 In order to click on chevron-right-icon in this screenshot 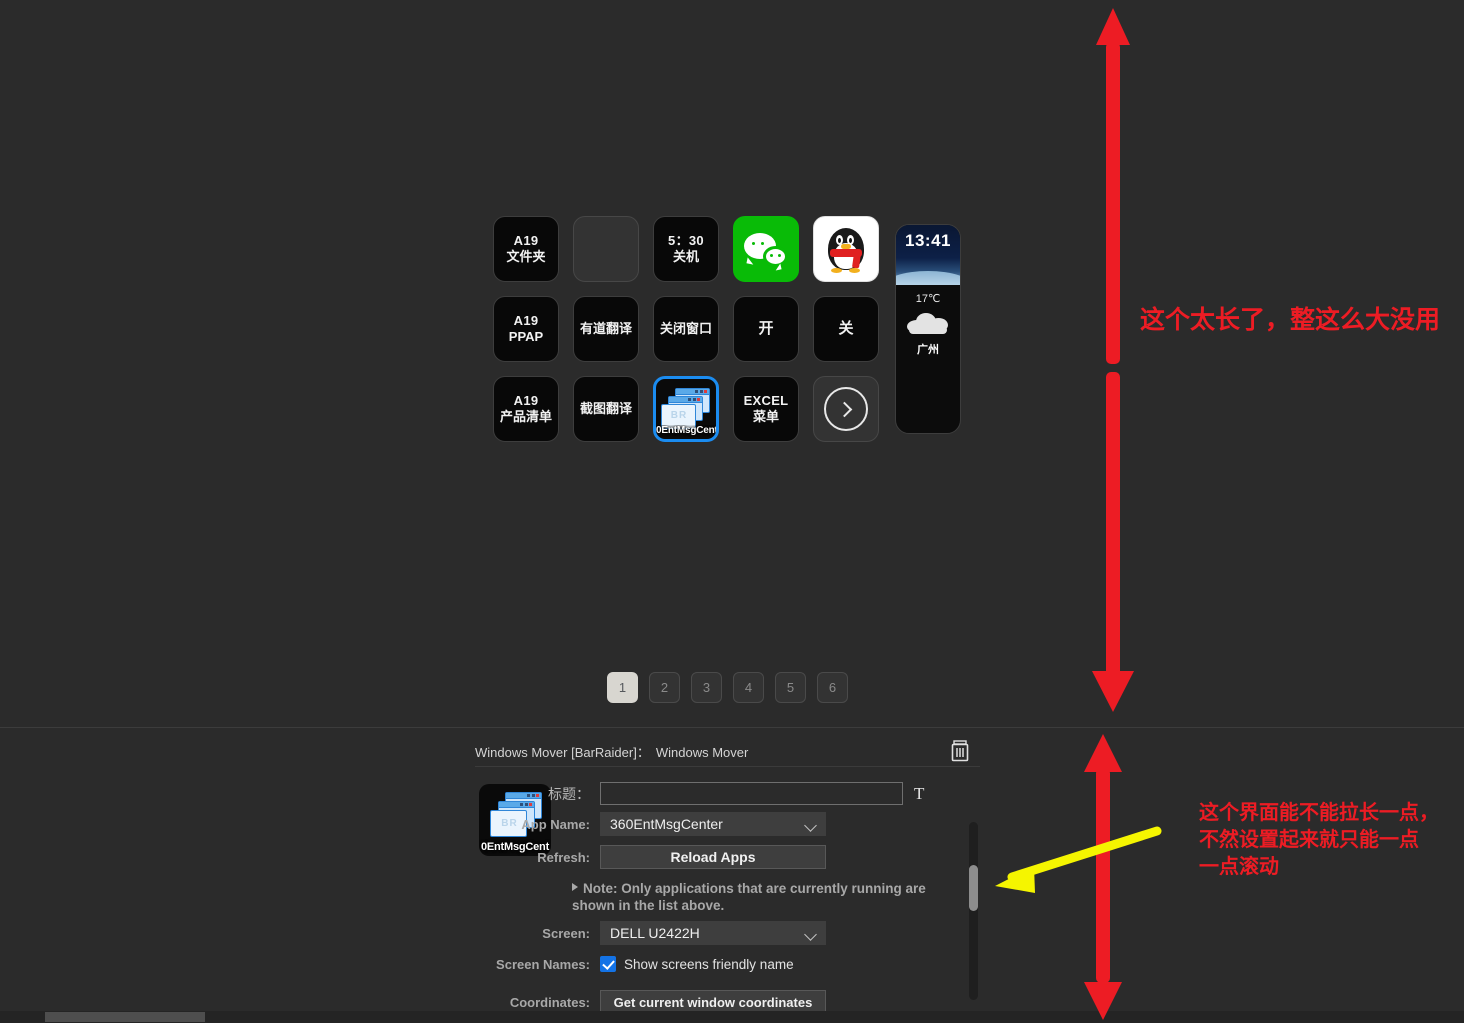, I will do `click(846, 409)`.